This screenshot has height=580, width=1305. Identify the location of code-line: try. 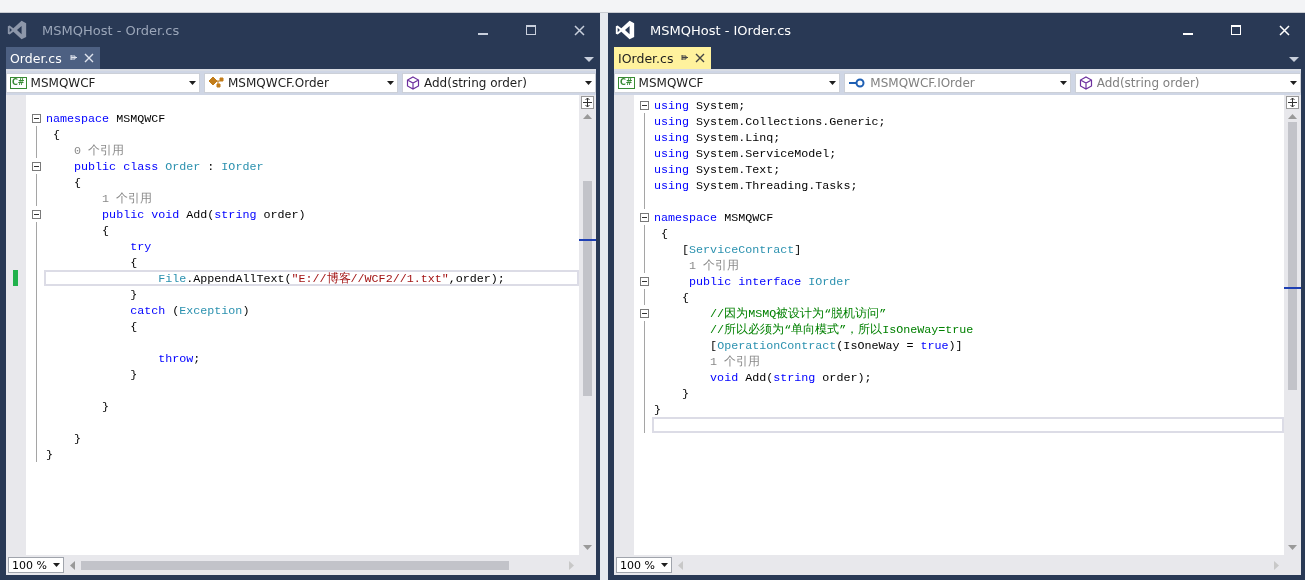
(141, 246).